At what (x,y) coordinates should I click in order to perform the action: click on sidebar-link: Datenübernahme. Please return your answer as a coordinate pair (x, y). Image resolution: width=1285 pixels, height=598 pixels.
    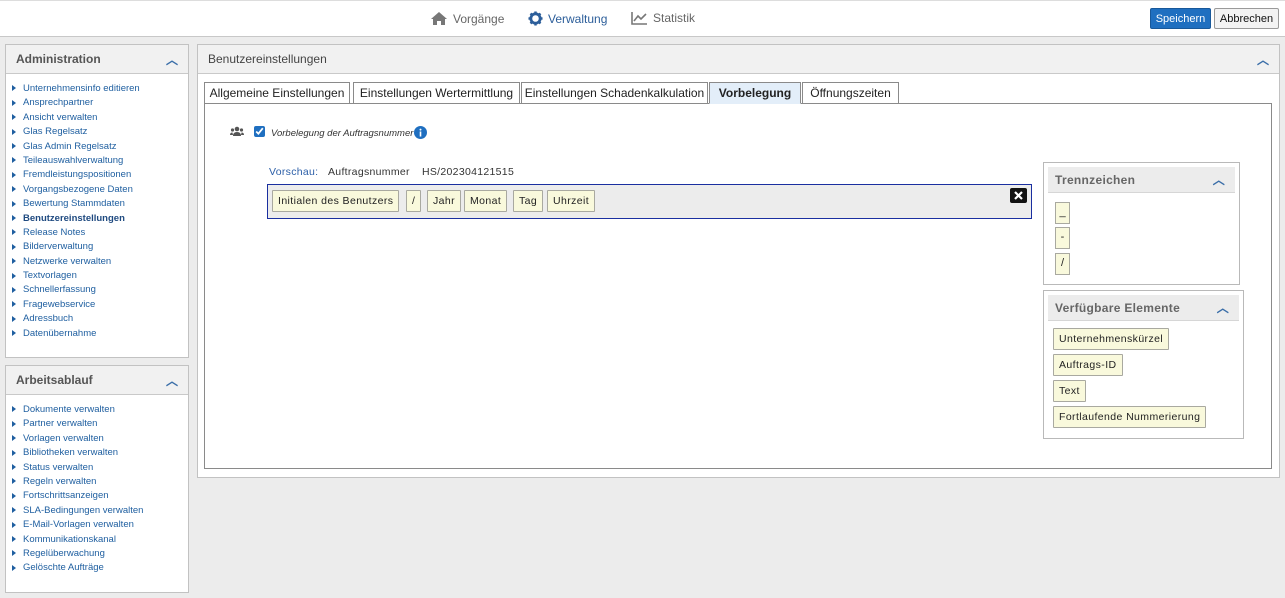
    Looking at the image, I should click on (100, 334).